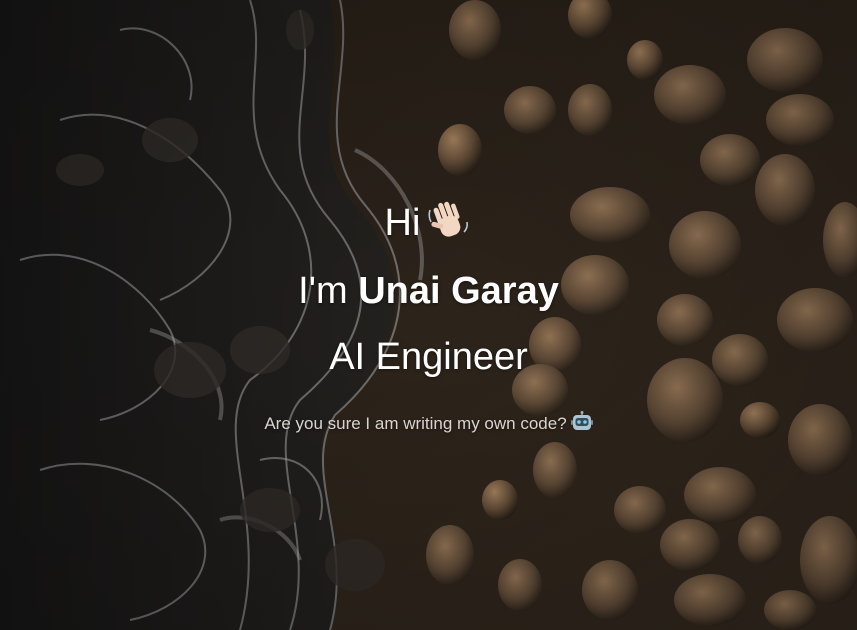 The image size is (857, 630). I want to click on waving-hand-icon, so click(449, 221).